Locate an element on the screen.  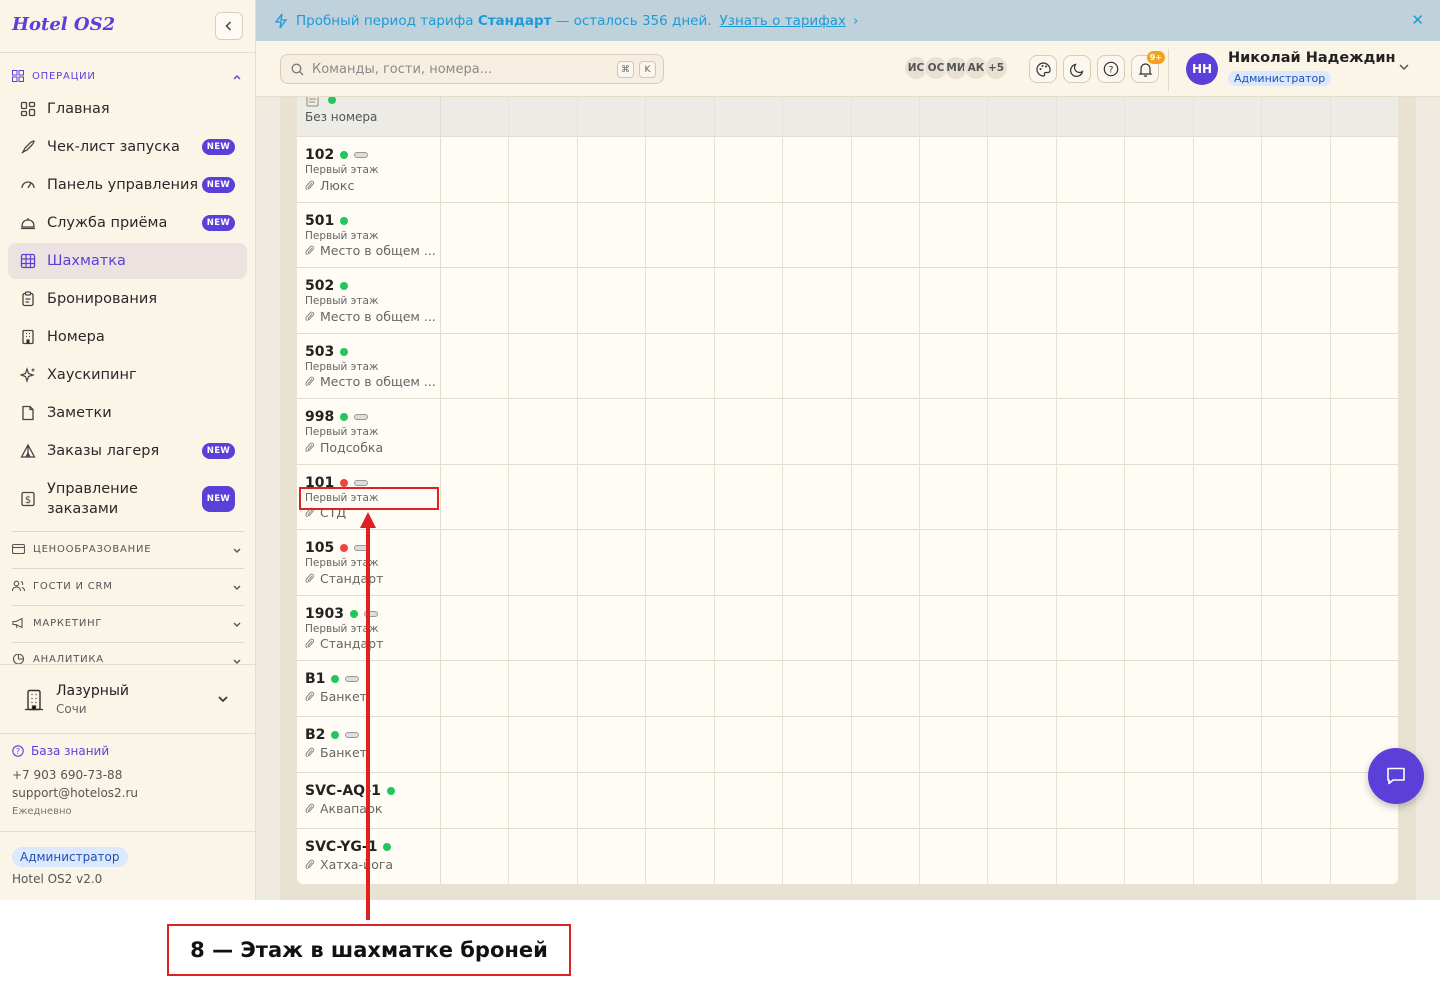
hotel-city: Сочи is located at coordinates (71, 709).